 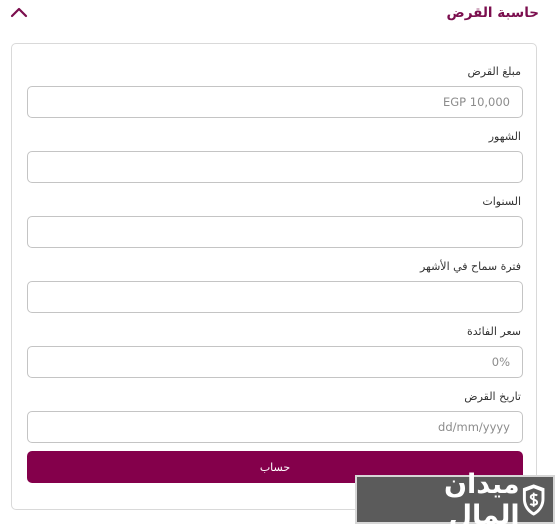 I want to click on watermark-text: ميدان المال, so click(x=481, y=499).